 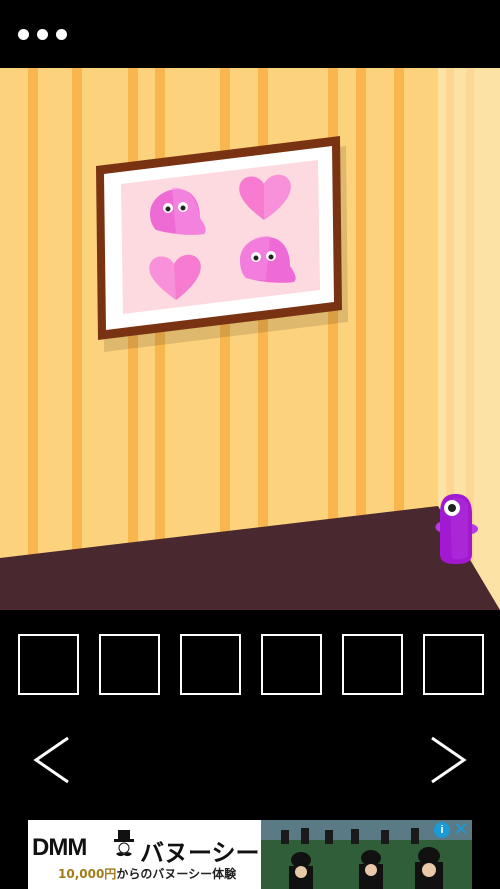 What do you see at coordinates (442, 830) in the screenshot?
I see `ad-info-icon: i` at bounding box center [442, 830].